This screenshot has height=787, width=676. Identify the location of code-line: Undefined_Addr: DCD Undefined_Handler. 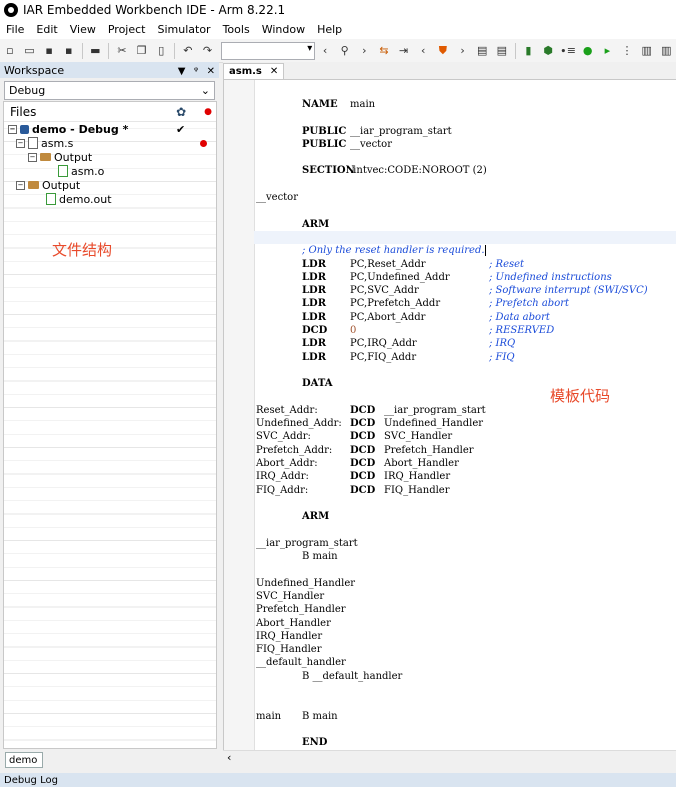
(466, 423).